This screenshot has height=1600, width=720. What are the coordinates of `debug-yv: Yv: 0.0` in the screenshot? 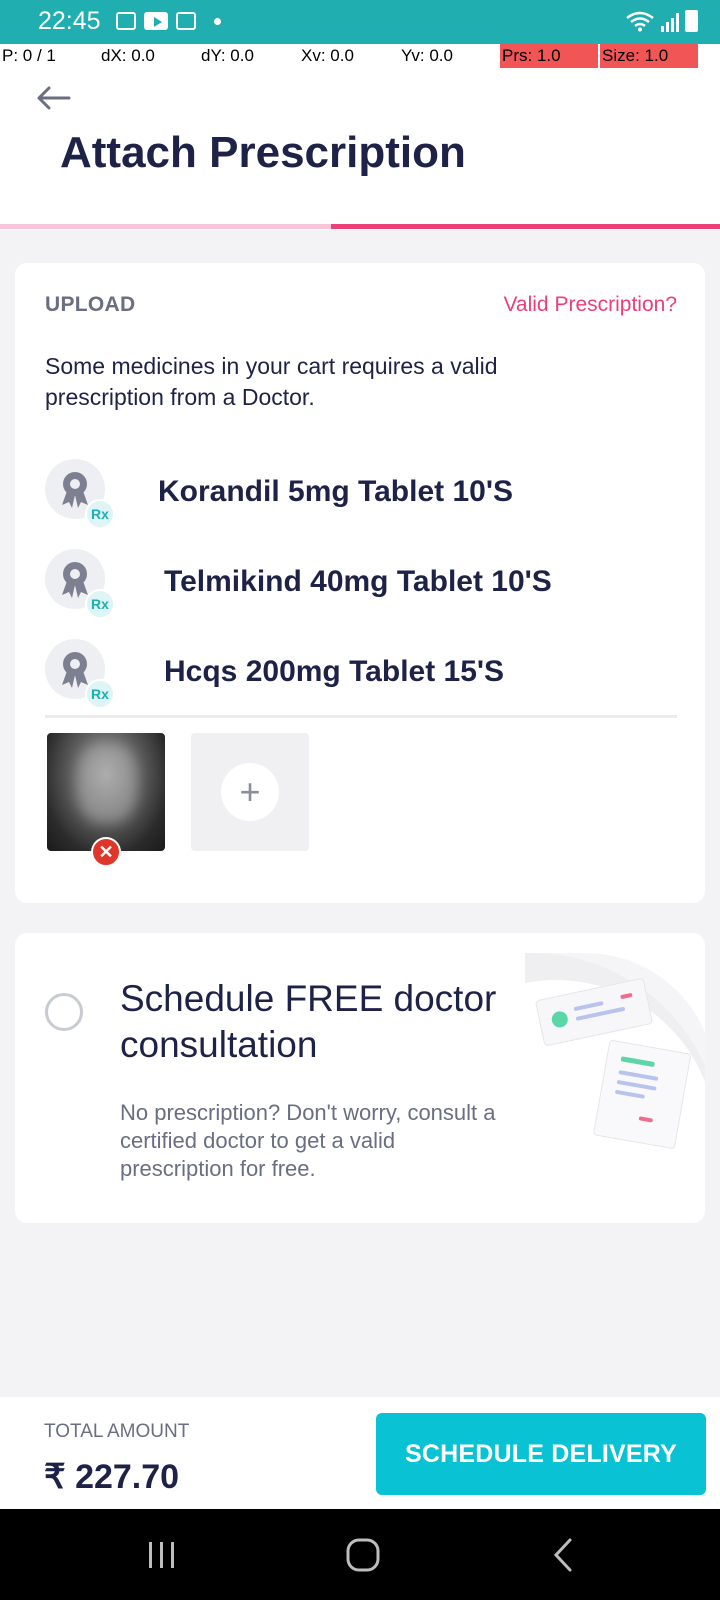 It's located at (427, 55).